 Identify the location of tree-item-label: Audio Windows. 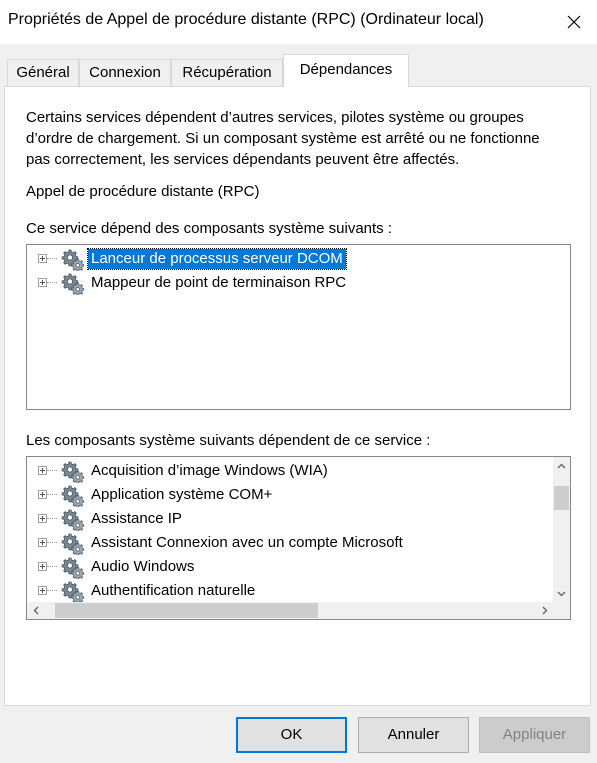
(142, 567).